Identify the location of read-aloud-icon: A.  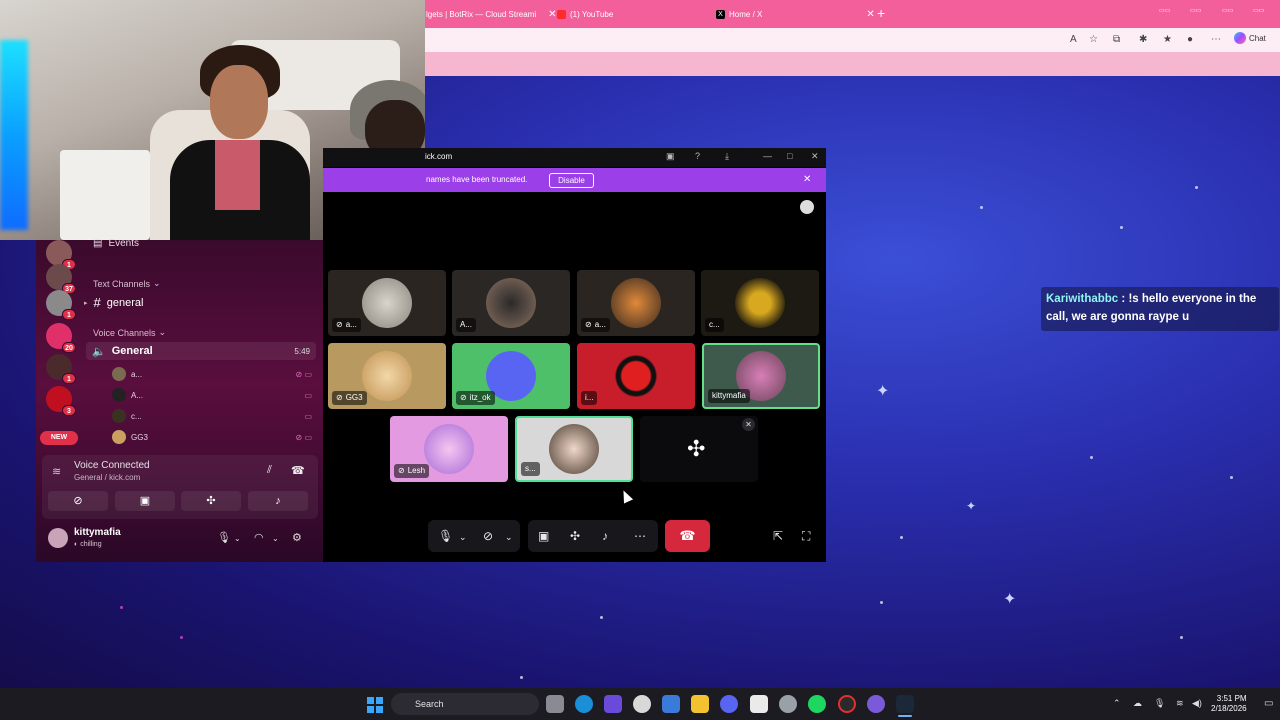
(1073, 39).